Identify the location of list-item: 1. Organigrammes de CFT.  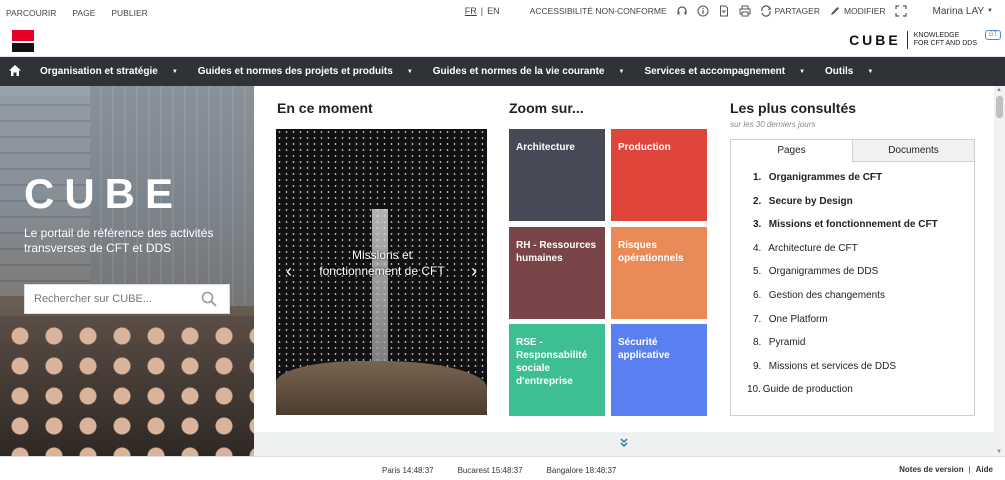
(863, 183).